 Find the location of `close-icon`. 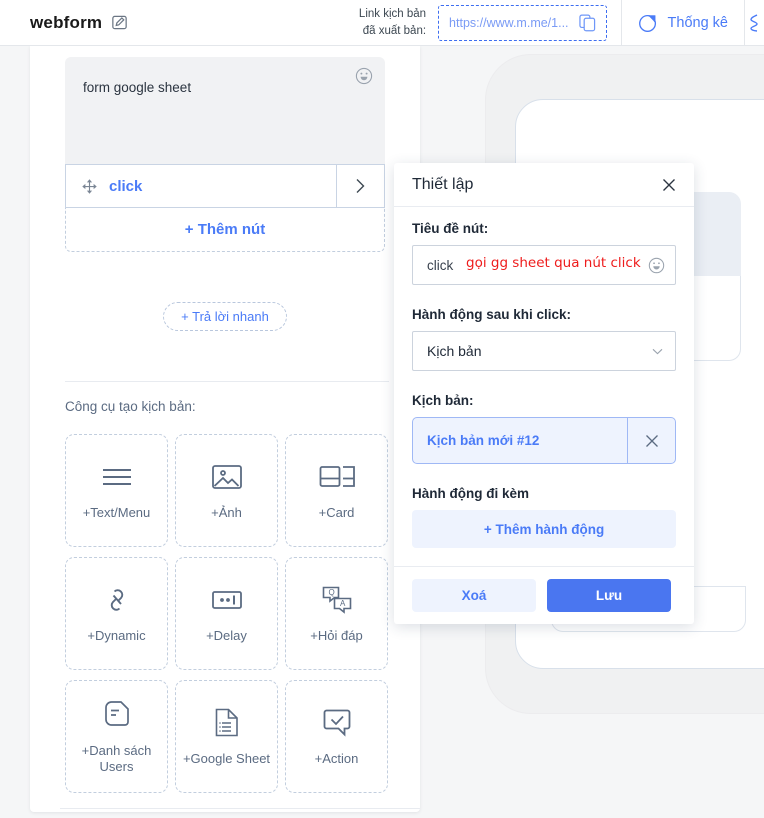

close-icon is located at coordinates (669, 185).